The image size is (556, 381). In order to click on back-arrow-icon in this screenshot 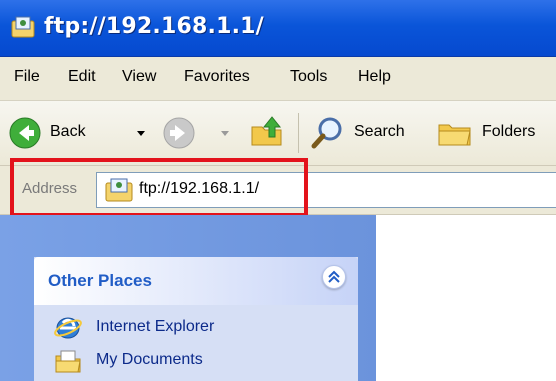, I will do `click(25, 133)`.